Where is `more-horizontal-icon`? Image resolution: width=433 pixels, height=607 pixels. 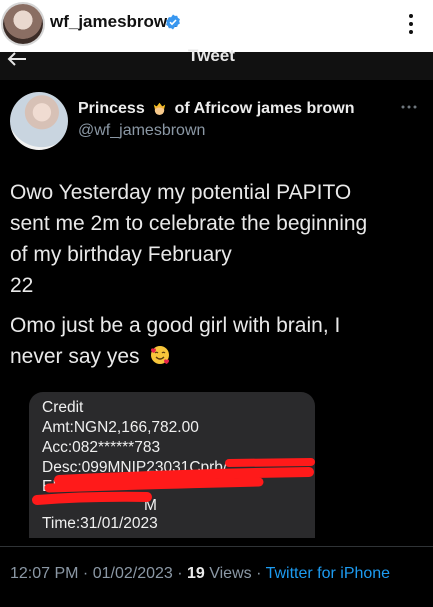 more-horizontal-icon is located at coordinates (409, 107).